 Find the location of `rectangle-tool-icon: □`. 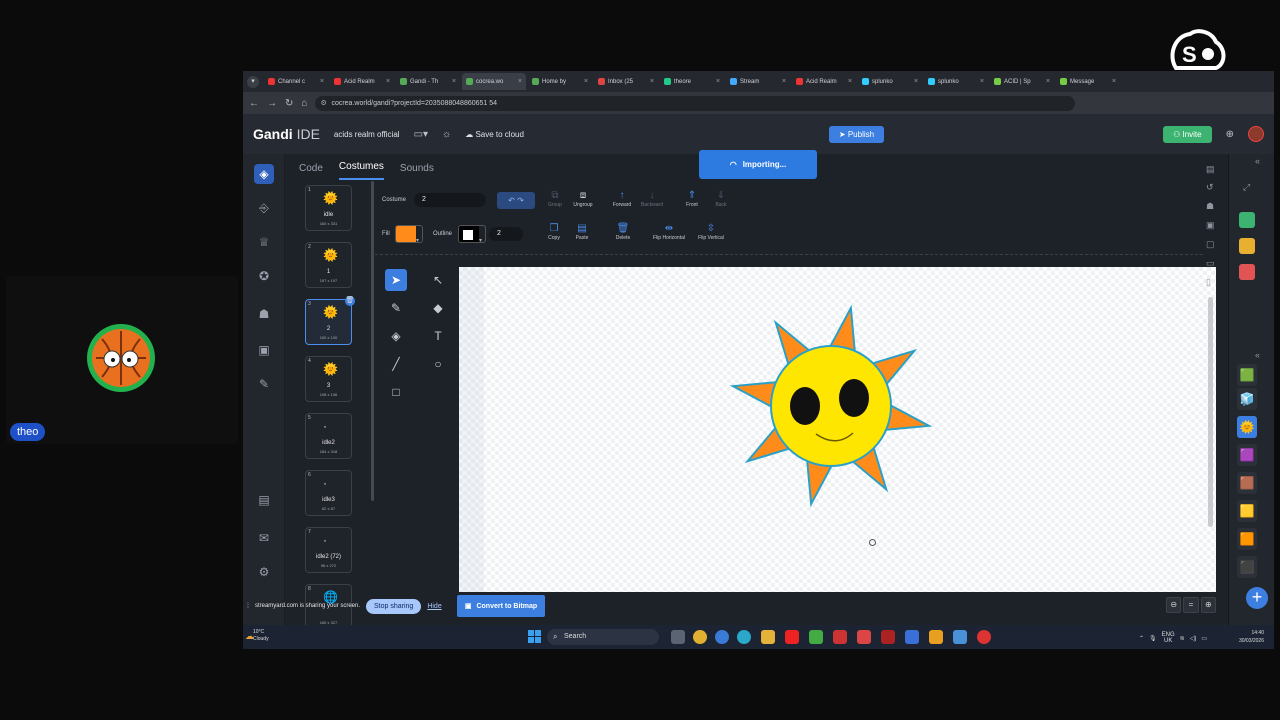

rectangle-tool-icon: □ is located at coordinates (396, 392).